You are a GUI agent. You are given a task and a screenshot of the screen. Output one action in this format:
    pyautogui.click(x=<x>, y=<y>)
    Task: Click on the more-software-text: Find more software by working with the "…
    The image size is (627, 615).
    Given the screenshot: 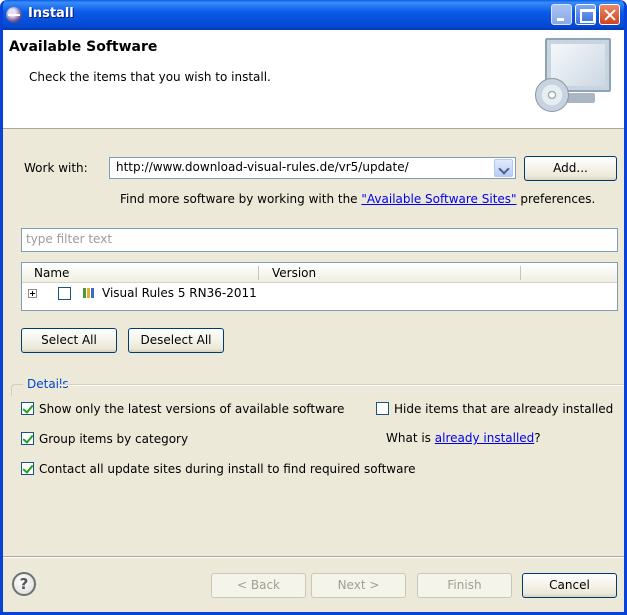 What is the action you would take?
    pyautogui.click(x=357, y=199)
    